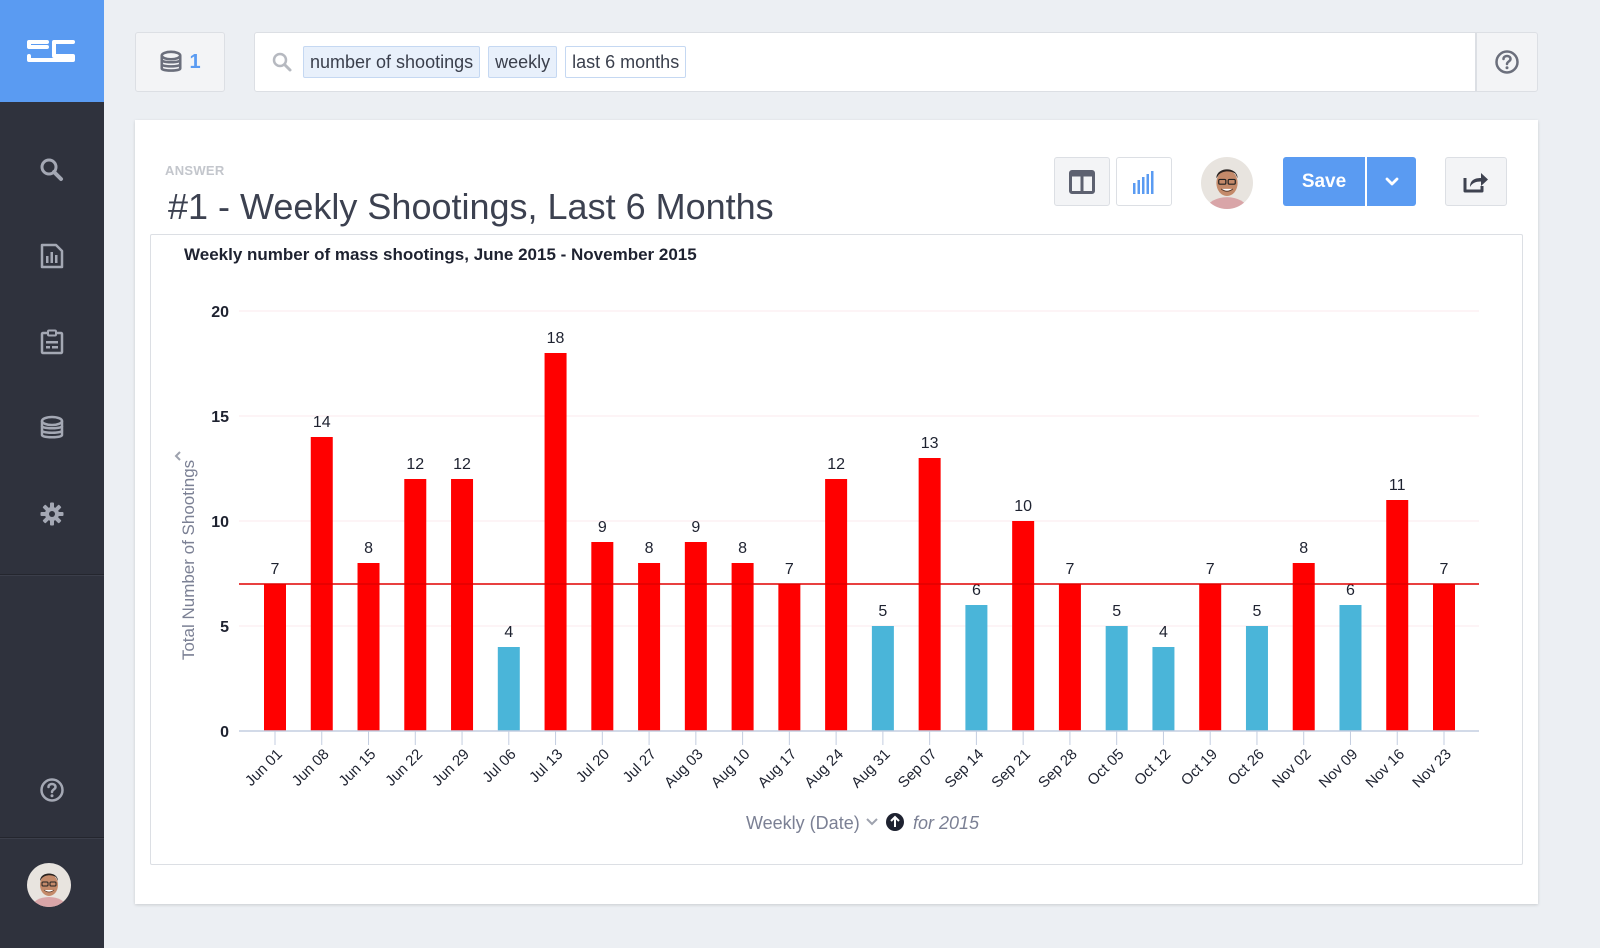  I want to click on x-axis-title: Weekly (Date) for 2015, so click(863, 823).